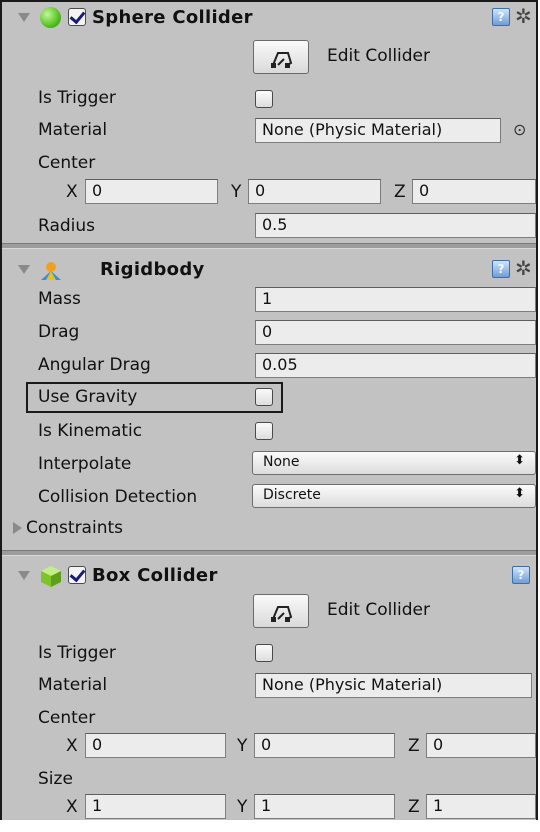 The image size is (540, 832). What do you see at coordinates (59, 332) in the screenshot?
I see `drag-label: Drag` at bounding box center [59, 332].